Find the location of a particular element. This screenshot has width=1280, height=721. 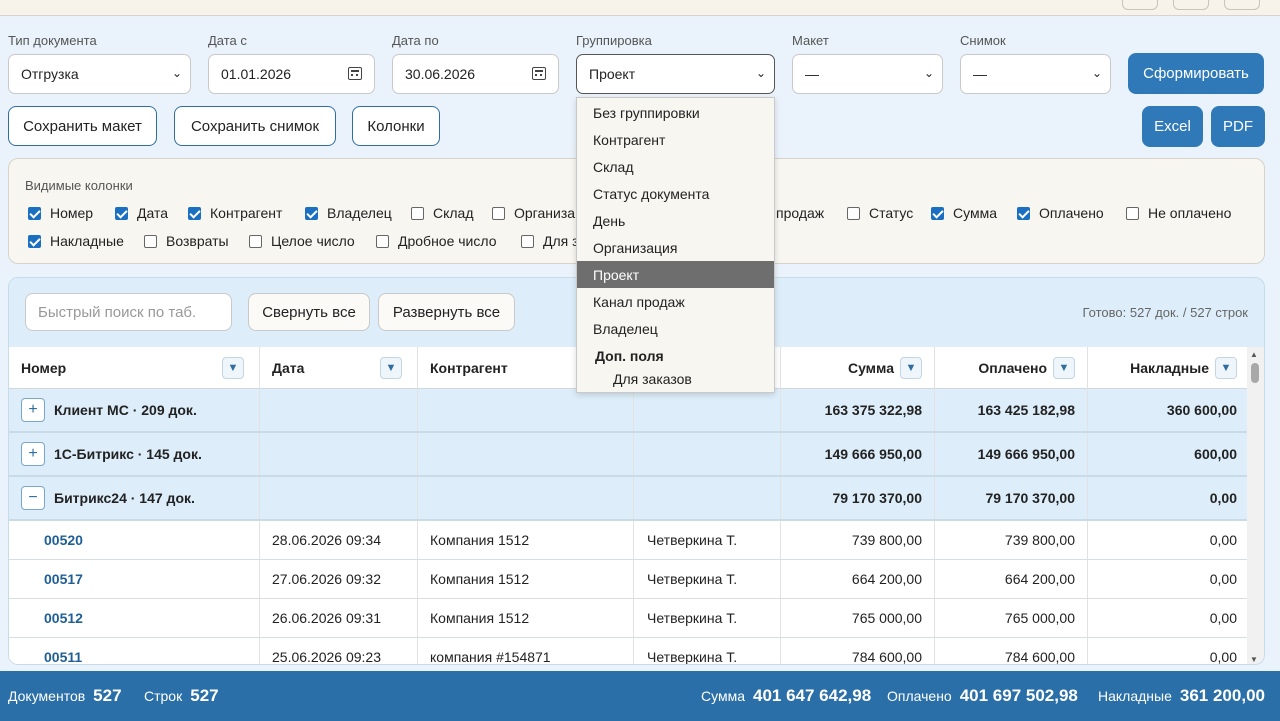

snapshot-select: — ⌄ is located at coordinates (1035, 74).